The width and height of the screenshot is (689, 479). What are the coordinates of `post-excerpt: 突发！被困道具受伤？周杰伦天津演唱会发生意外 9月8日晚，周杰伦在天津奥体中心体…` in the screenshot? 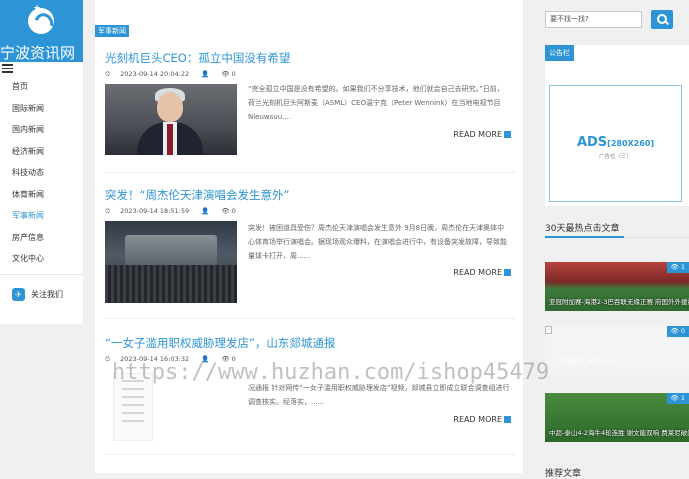 It's located at (377, 242).